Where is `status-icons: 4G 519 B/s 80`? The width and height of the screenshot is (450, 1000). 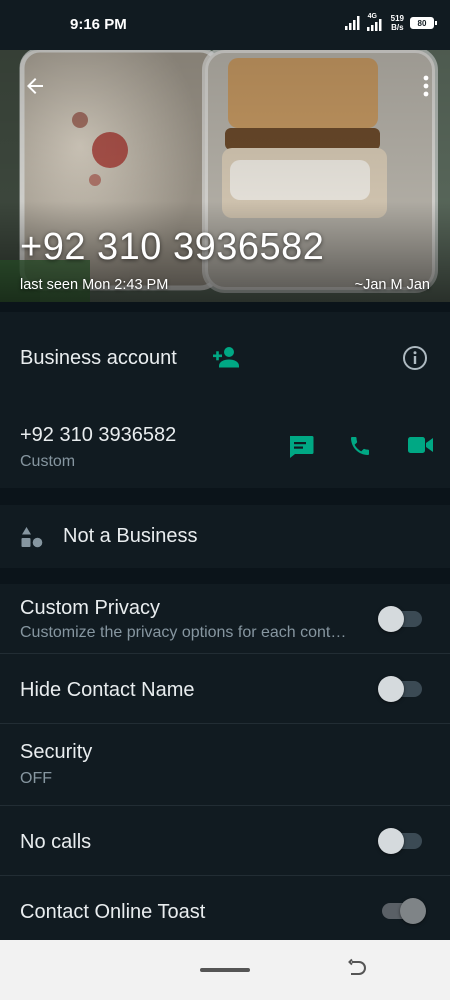
status-icons: 4G 519 B/s 80 is located at coordinates (390, 22).